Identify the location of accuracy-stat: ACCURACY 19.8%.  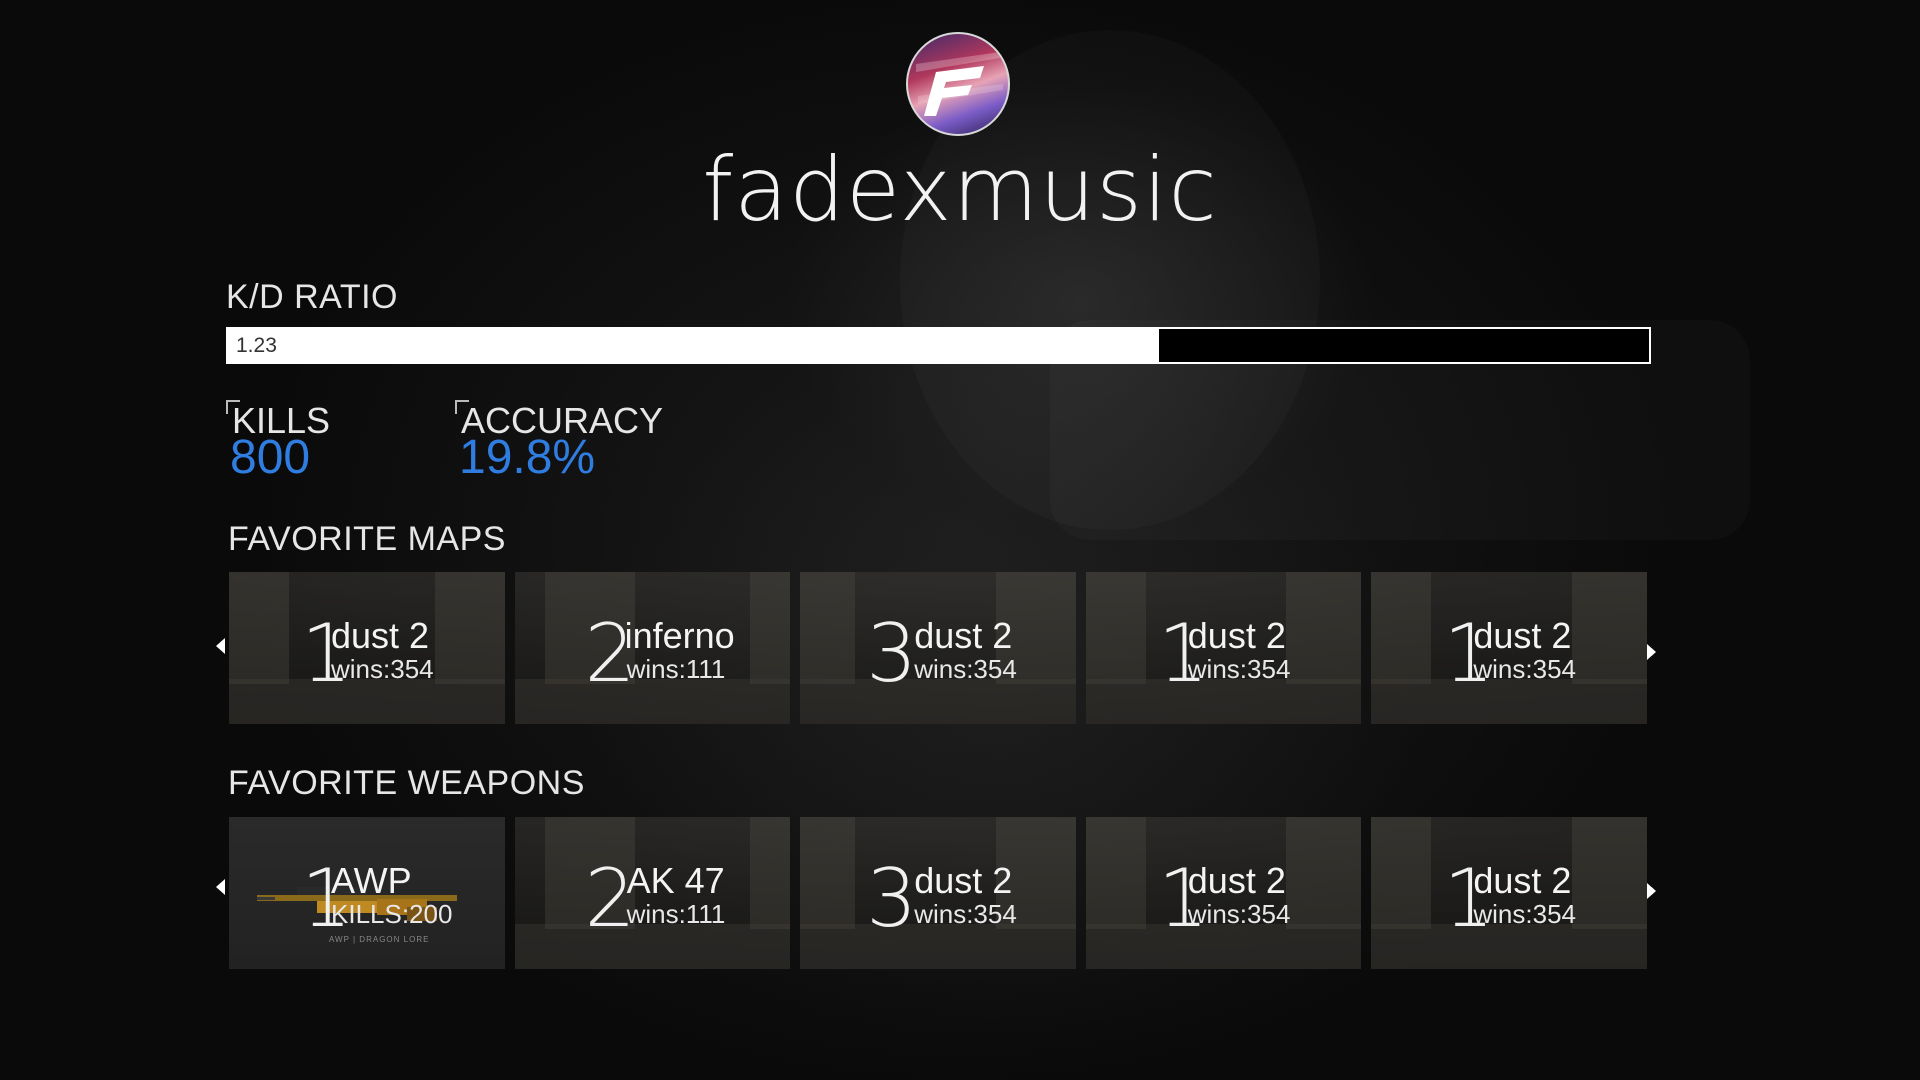
(585, 445).